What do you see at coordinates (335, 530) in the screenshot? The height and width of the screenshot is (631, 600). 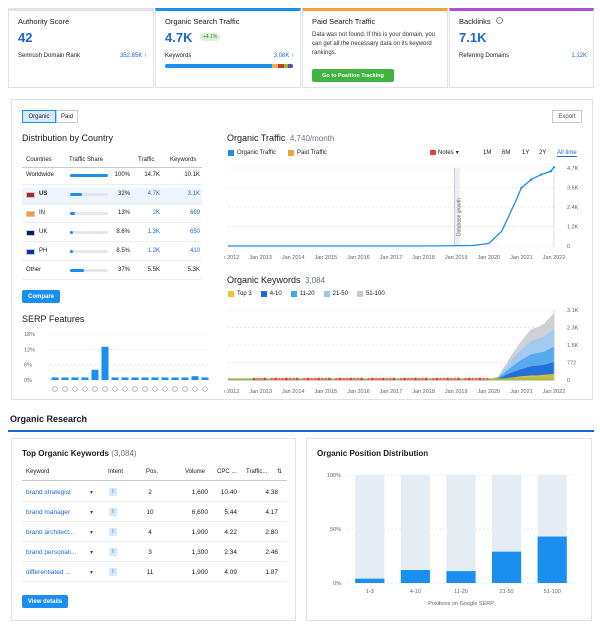 I see `y-tick-label: 50%` at bounding box center [335, 530].